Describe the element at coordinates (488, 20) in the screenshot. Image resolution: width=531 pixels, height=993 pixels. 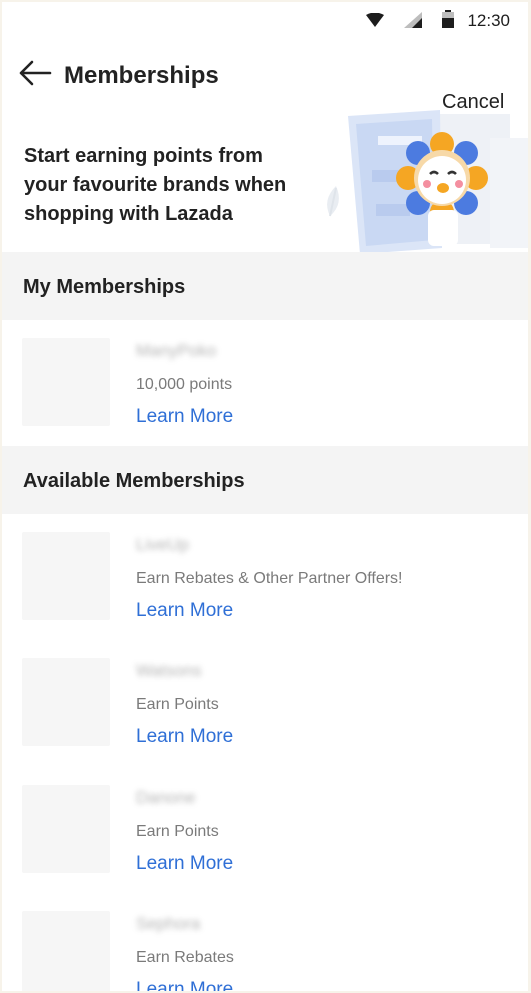
I see `status-time: 12:30` at that location.